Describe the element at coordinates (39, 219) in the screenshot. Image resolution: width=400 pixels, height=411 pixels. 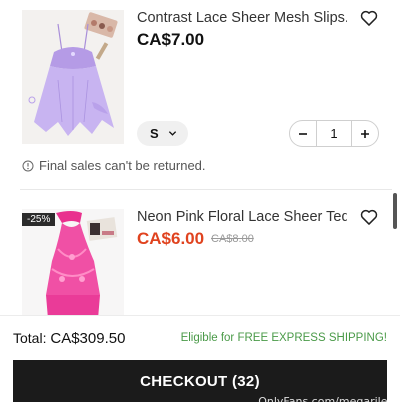
I see `discount-badge: -25%` at that location.